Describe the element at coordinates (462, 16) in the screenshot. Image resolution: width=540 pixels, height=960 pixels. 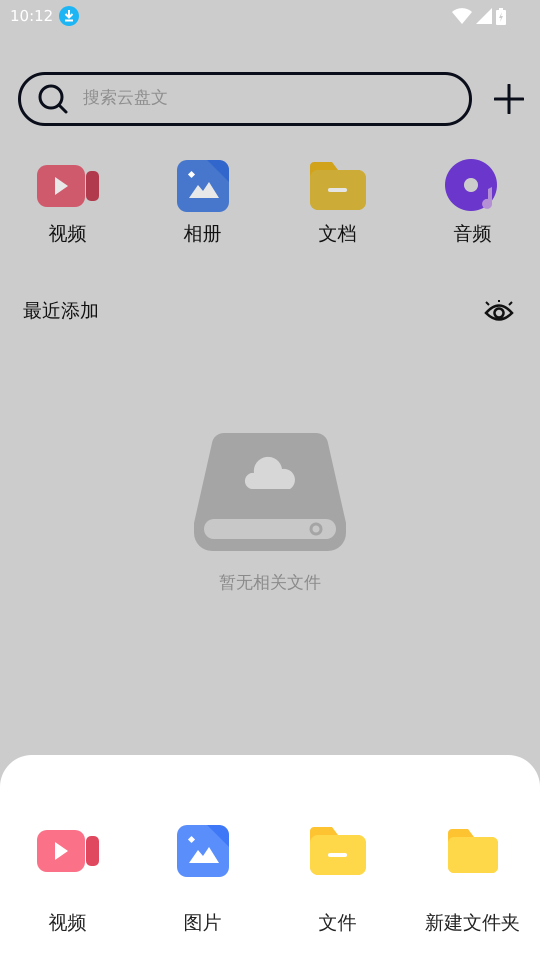
I see `wifi-icon` at that location.